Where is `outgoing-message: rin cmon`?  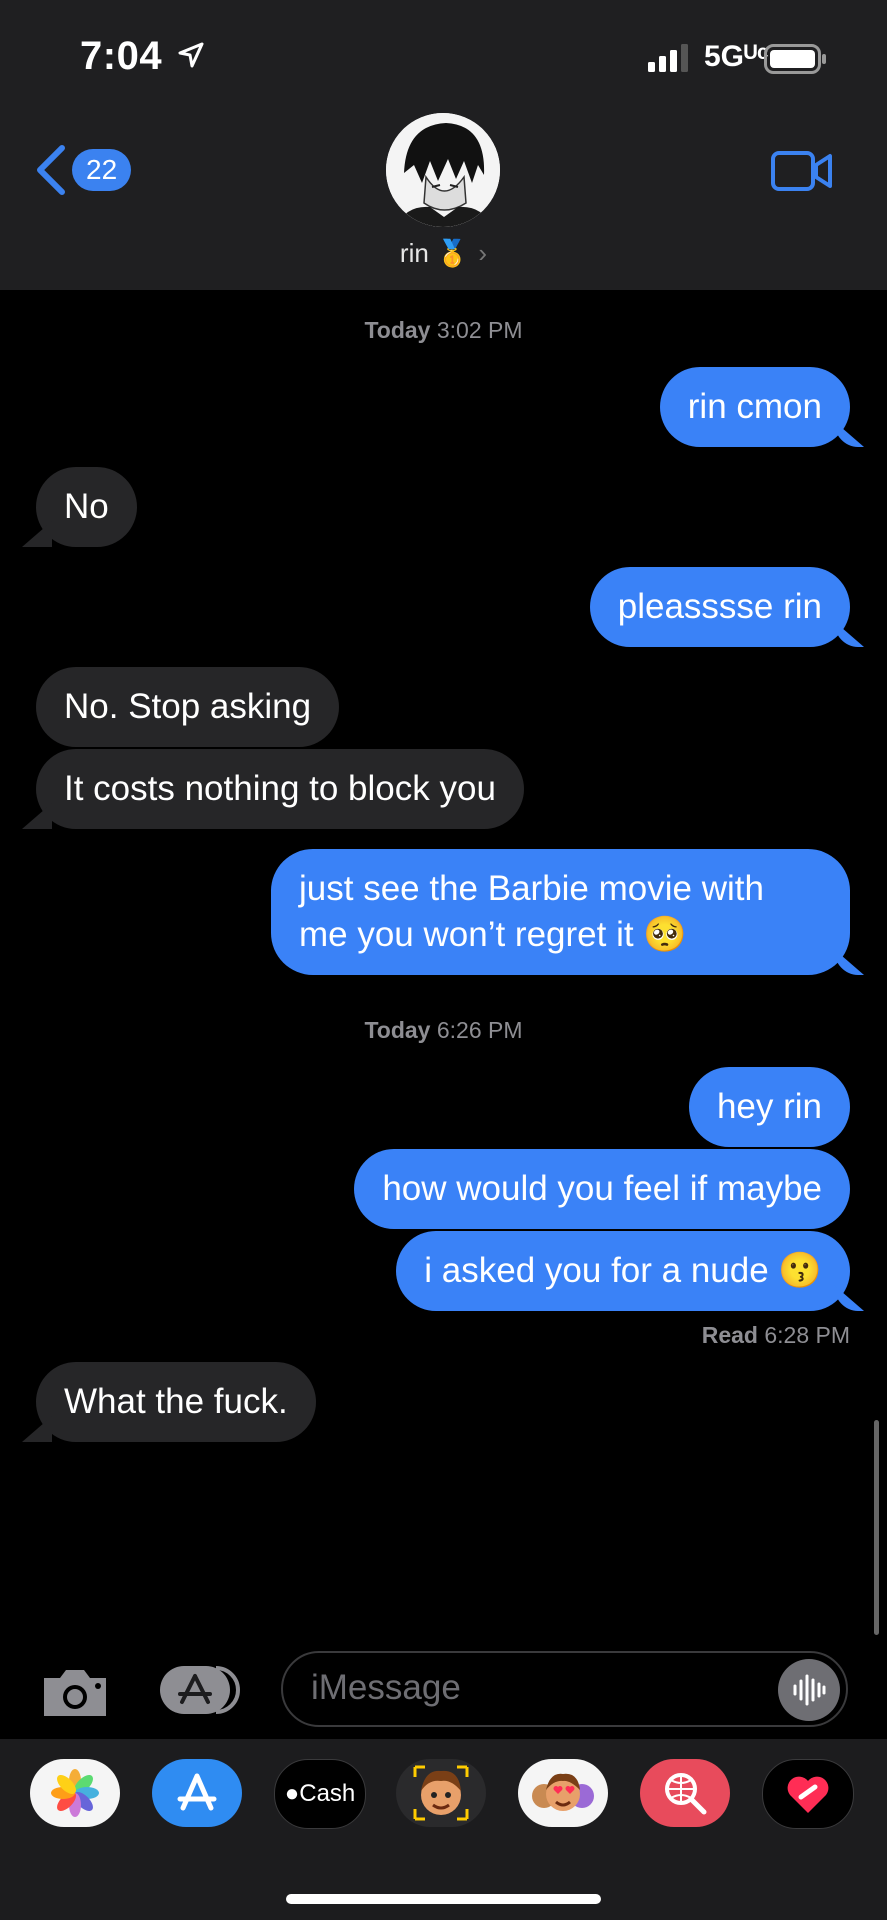
outgoing-message: rin cmon is located at coordinates (754, 407).